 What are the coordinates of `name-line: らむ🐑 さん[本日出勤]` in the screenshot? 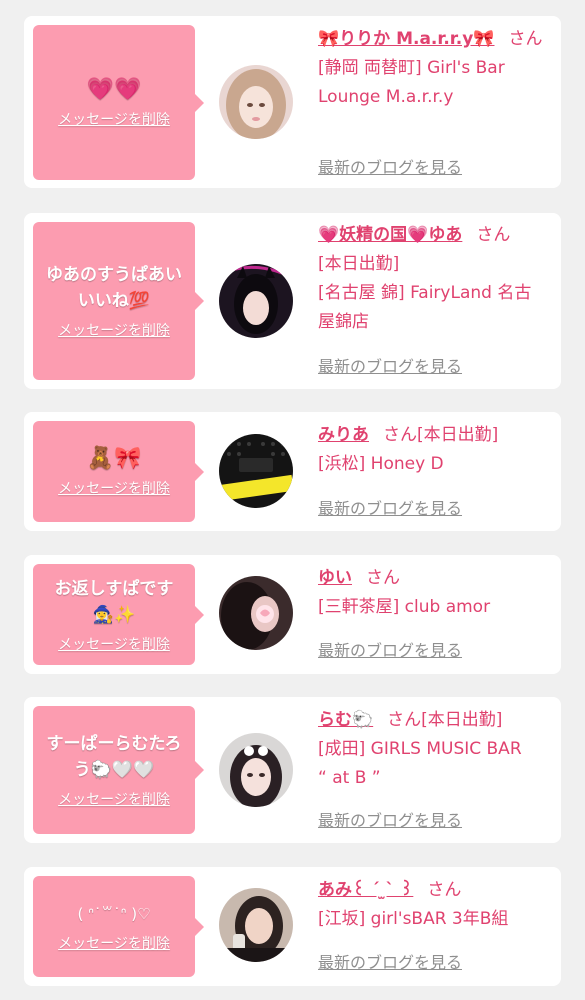 It's located at (434, 720).